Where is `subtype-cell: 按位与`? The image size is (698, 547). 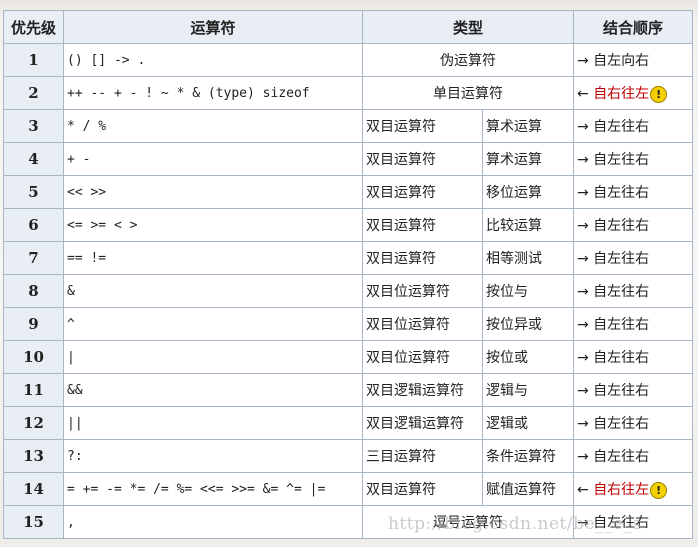
subtype-cell: 按位与 is located at coordinates (528, 291).